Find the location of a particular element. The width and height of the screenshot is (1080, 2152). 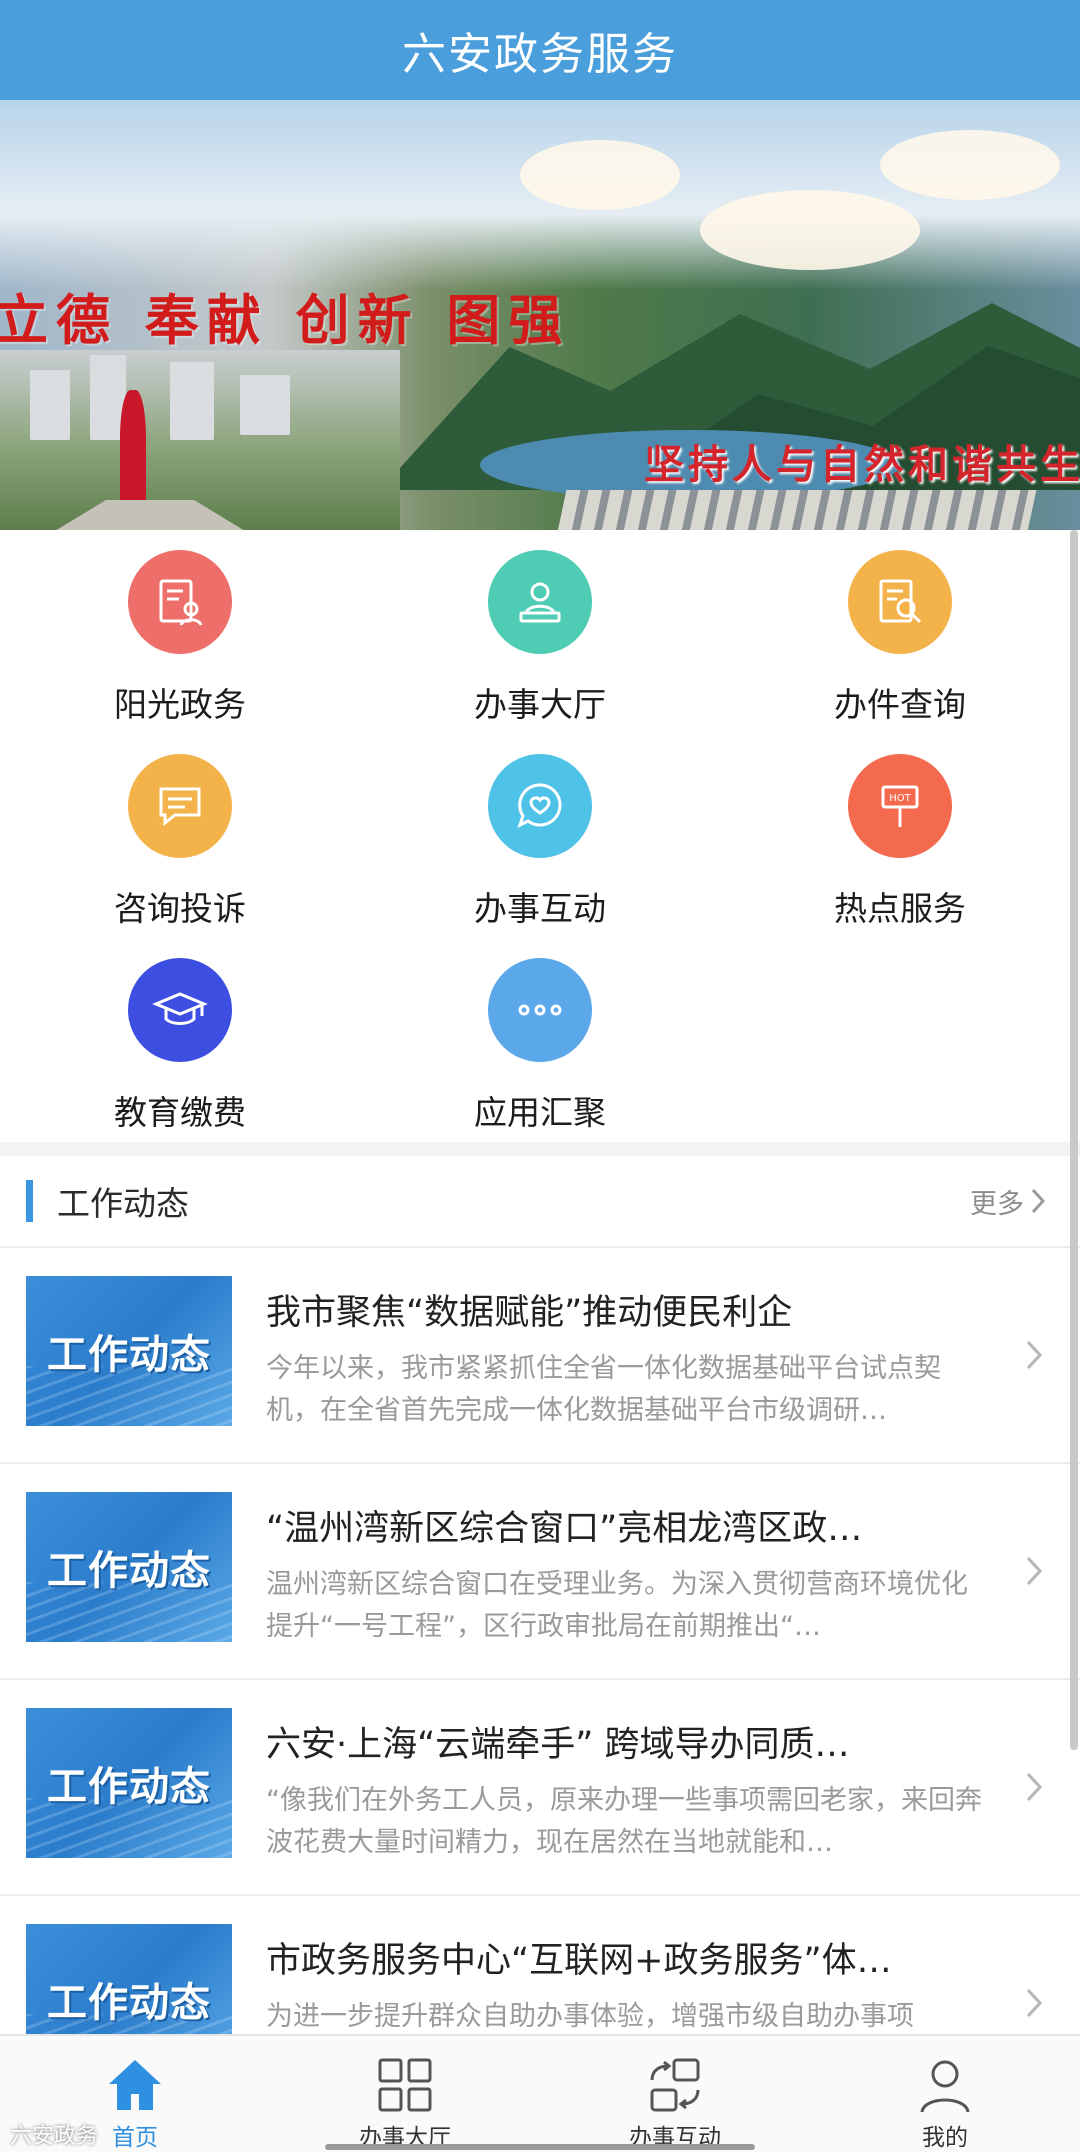

app-header: 六安政务服务 is located at coordinates (540, 50).